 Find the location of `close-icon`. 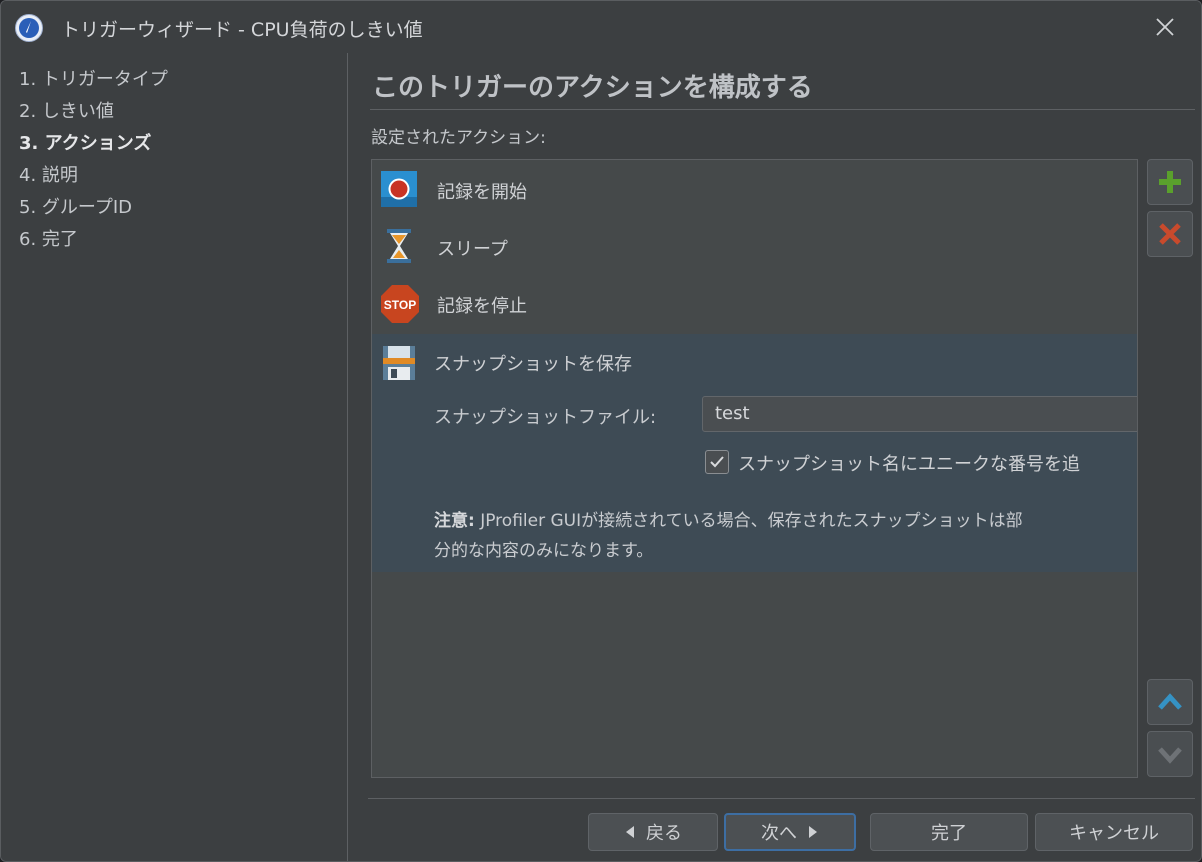

close-icon is located at coordinates (1165, 27).